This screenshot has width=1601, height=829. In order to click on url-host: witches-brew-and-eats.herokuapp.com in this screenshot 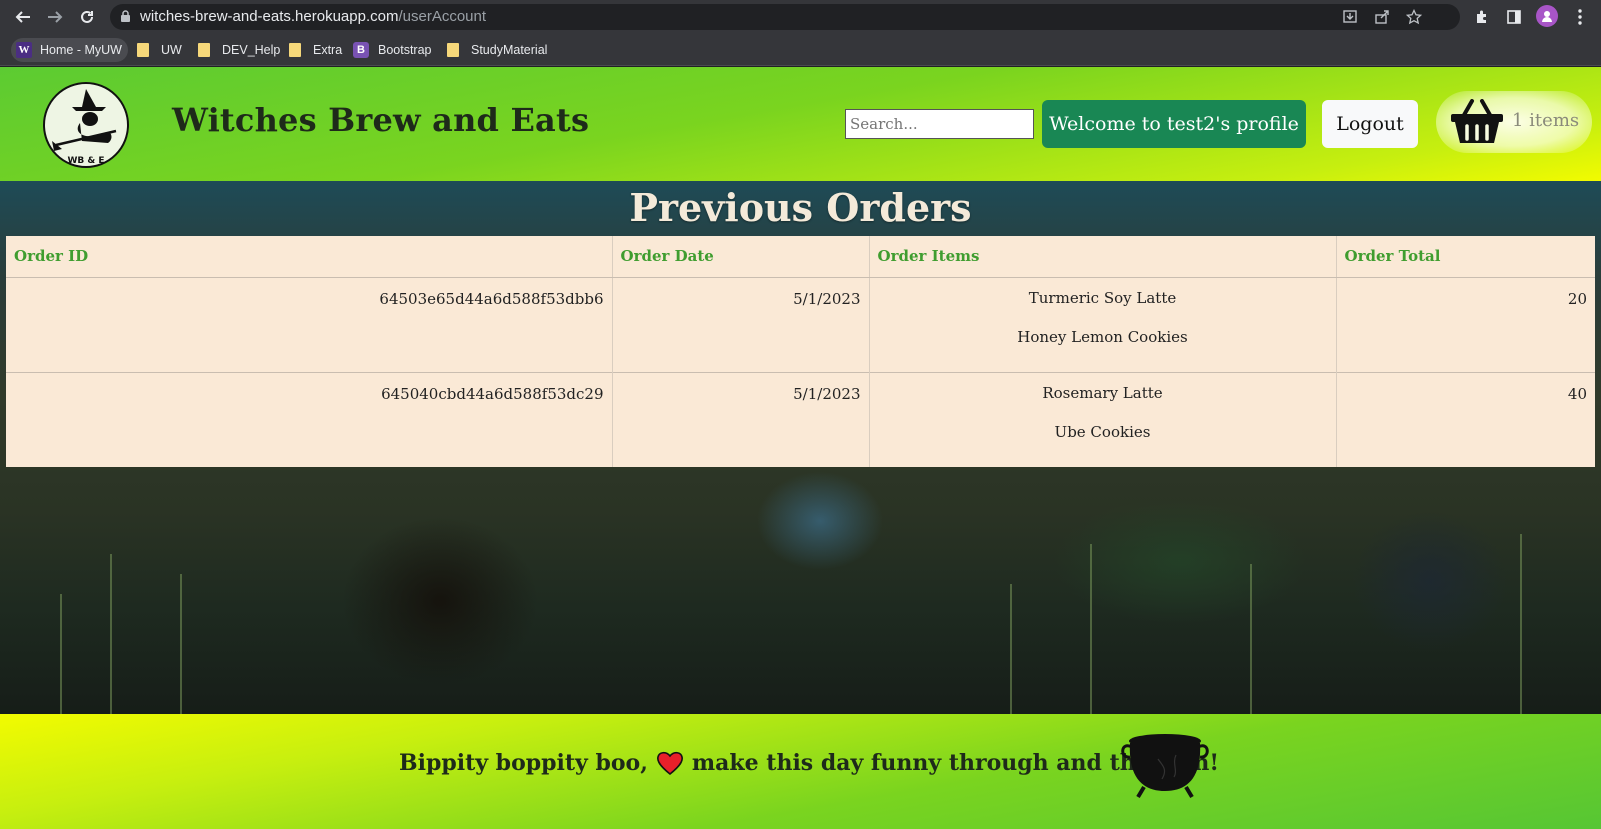, I will do `click(269, 16)`.